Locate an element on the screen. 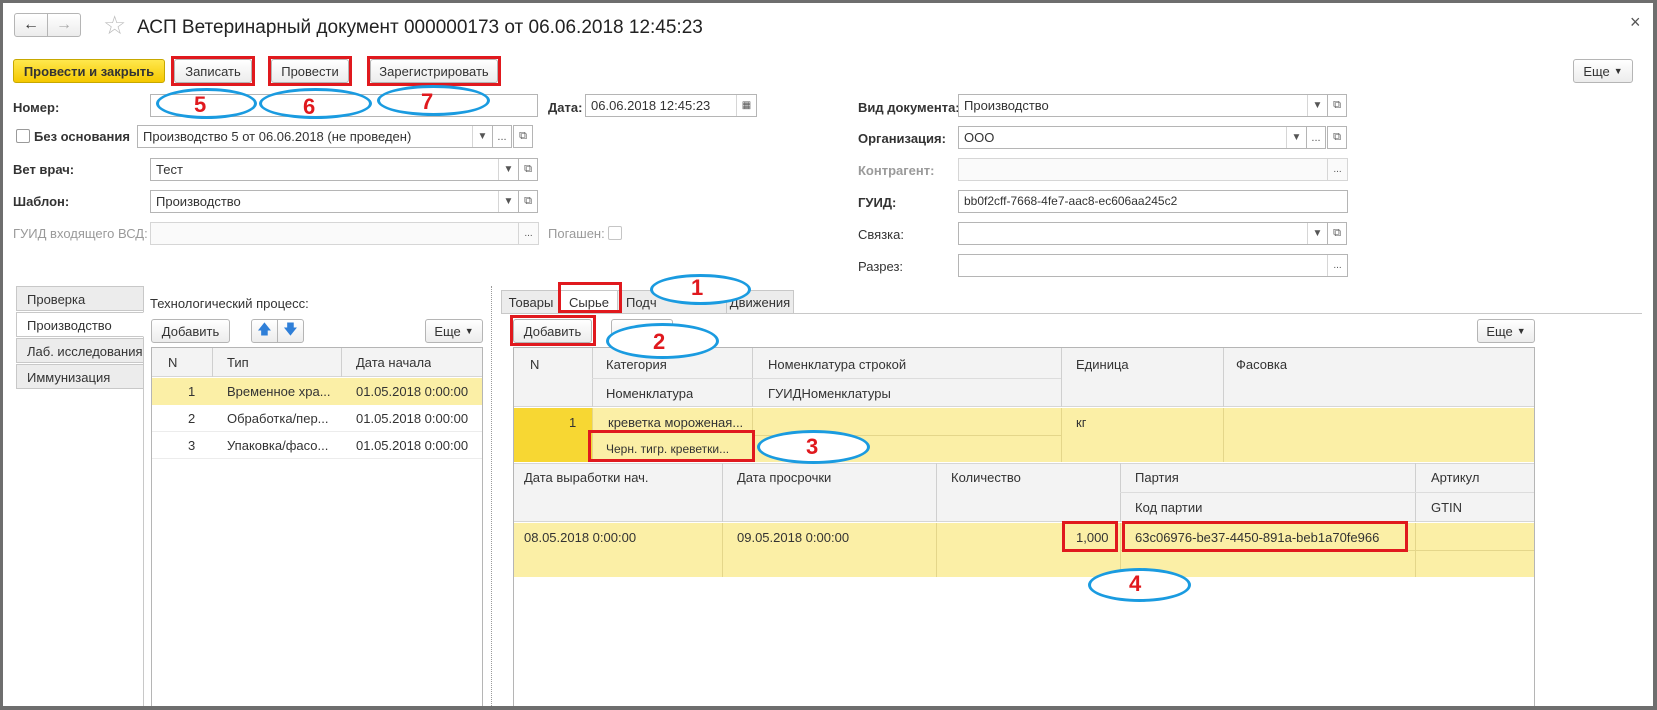 The height and width of the screenshot is (710, 1657). link-label: Связка: is located at coordinates (881, 234).